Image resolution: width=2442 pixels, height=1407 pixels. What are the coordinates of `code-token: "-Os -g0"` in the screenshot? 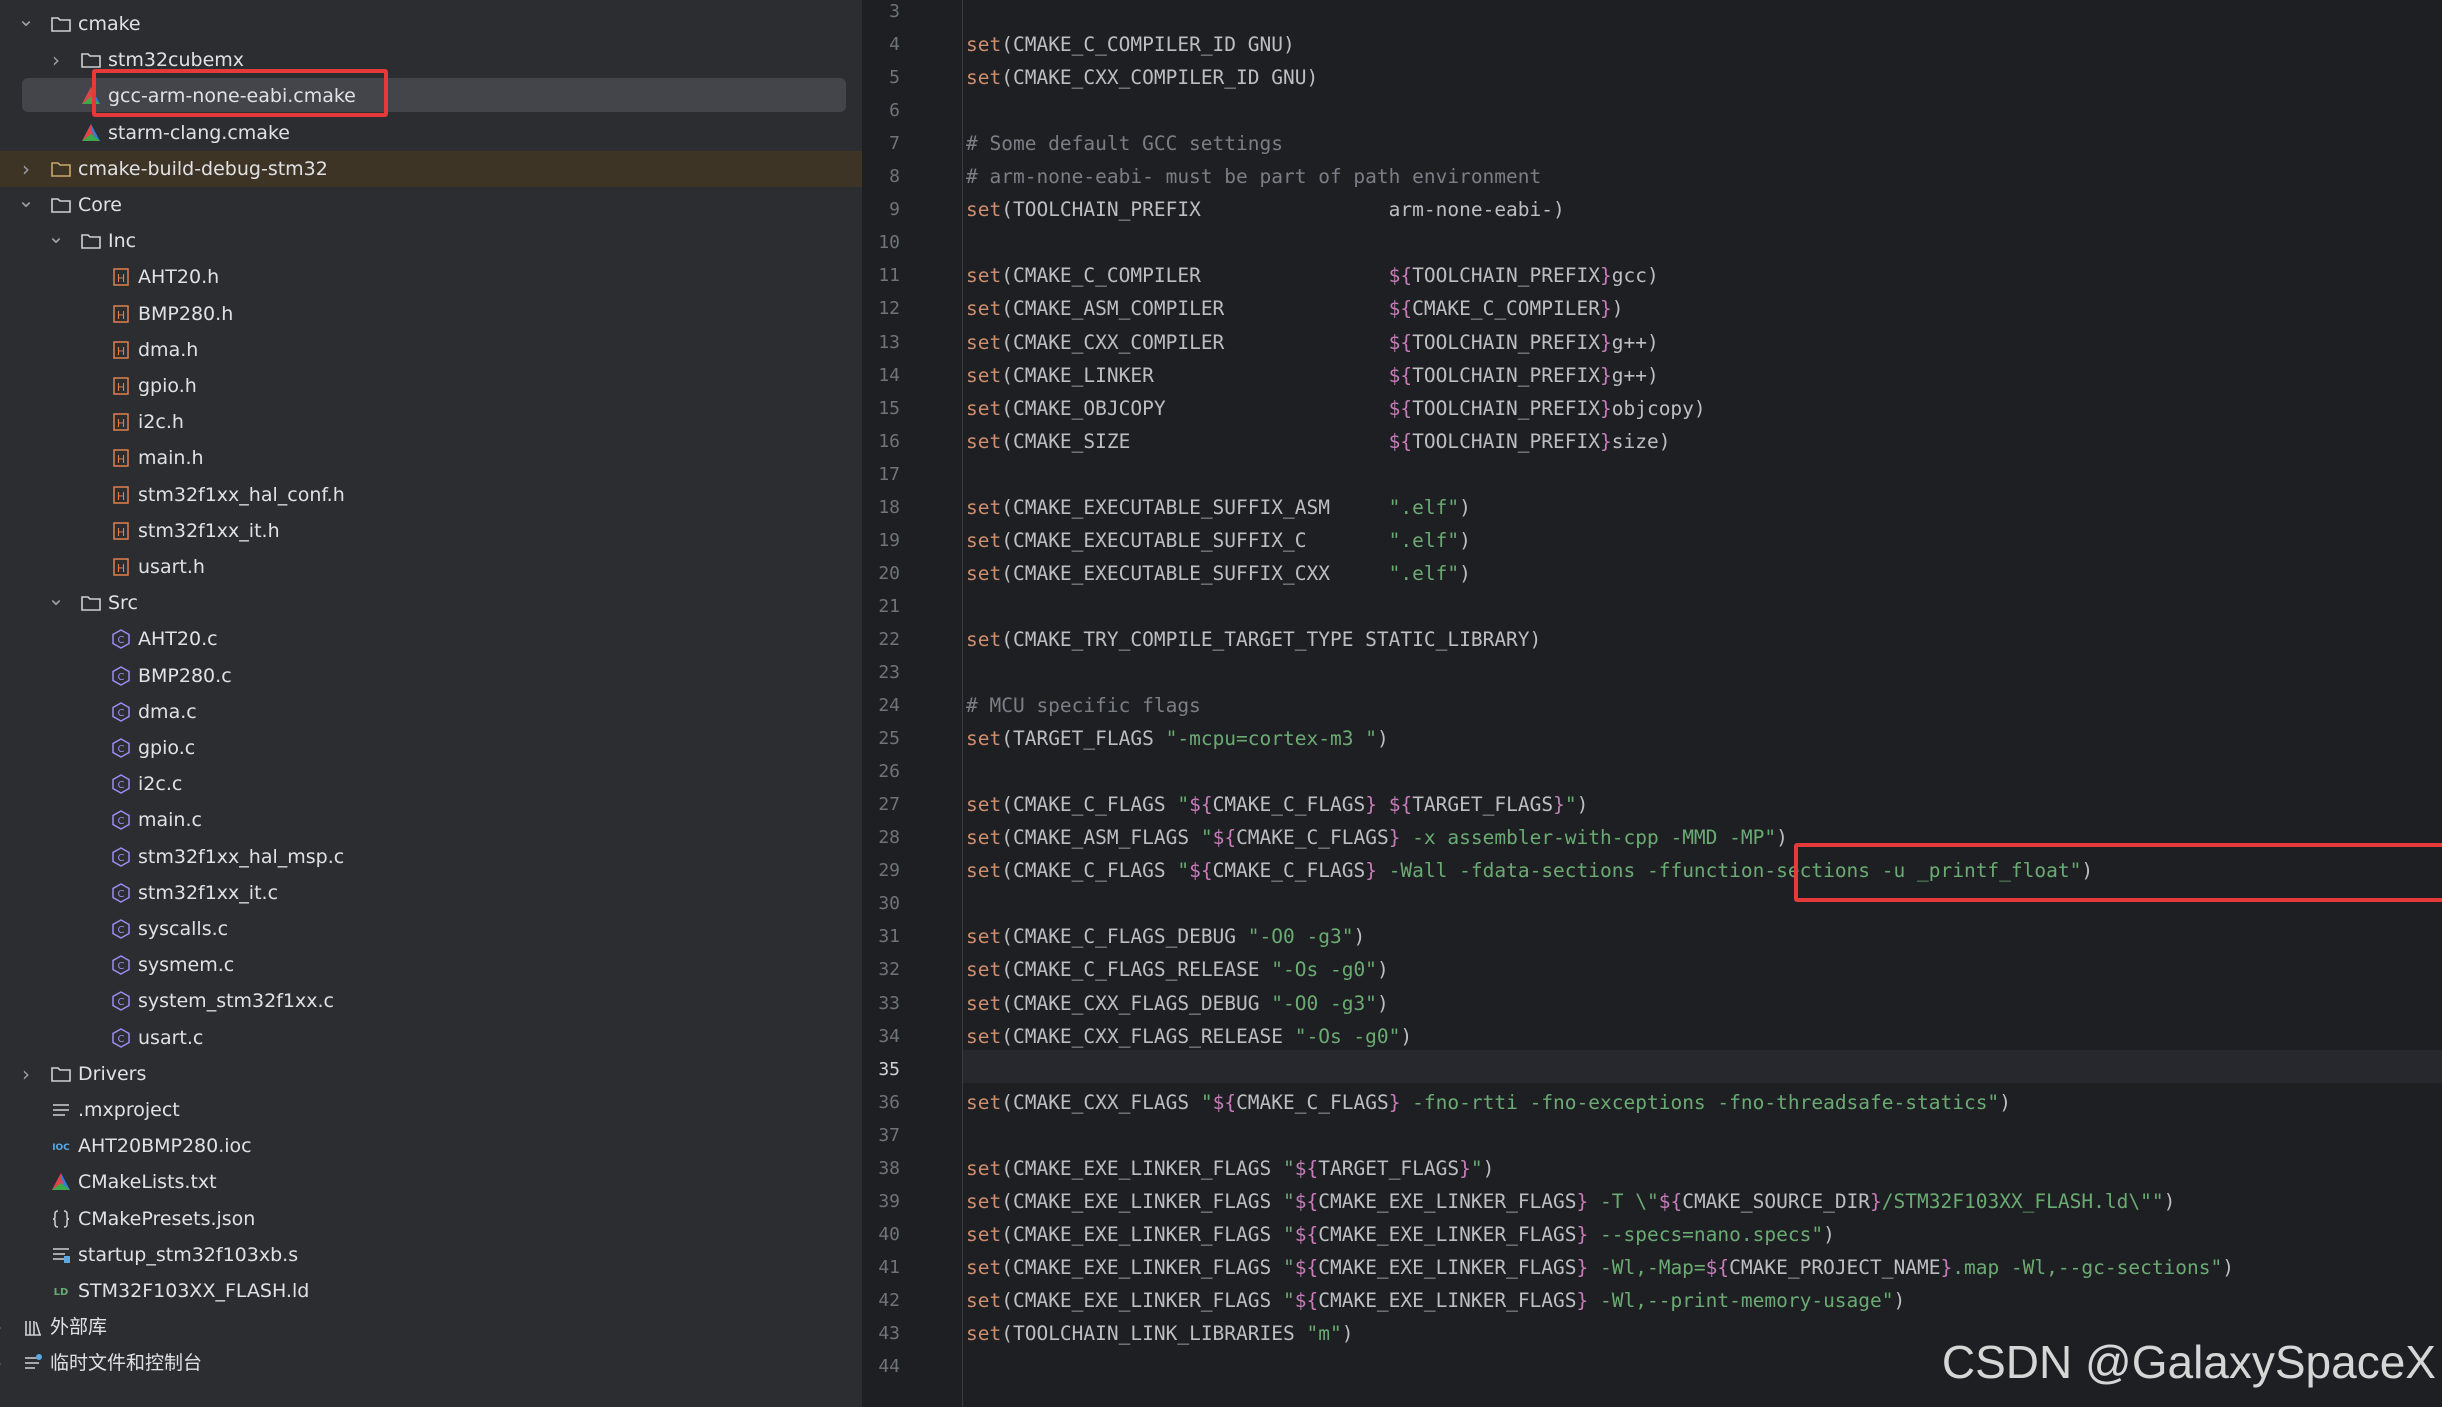 It's located at (1324, 970).